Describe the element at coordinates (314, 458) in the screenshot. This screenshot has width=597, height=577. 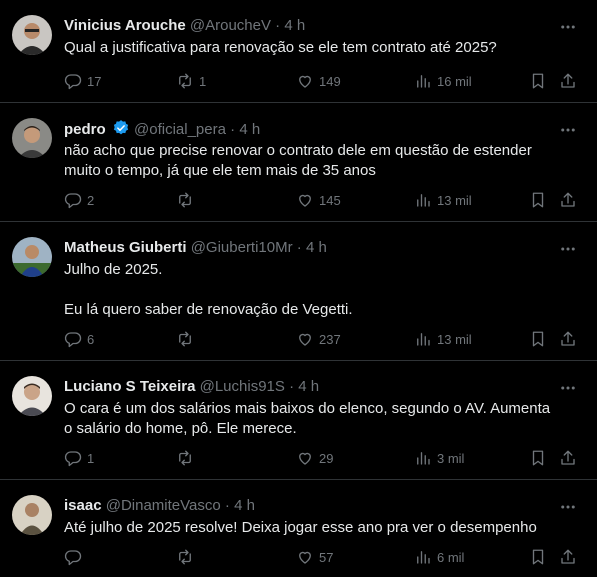
I see `like-button: 29` at that location.